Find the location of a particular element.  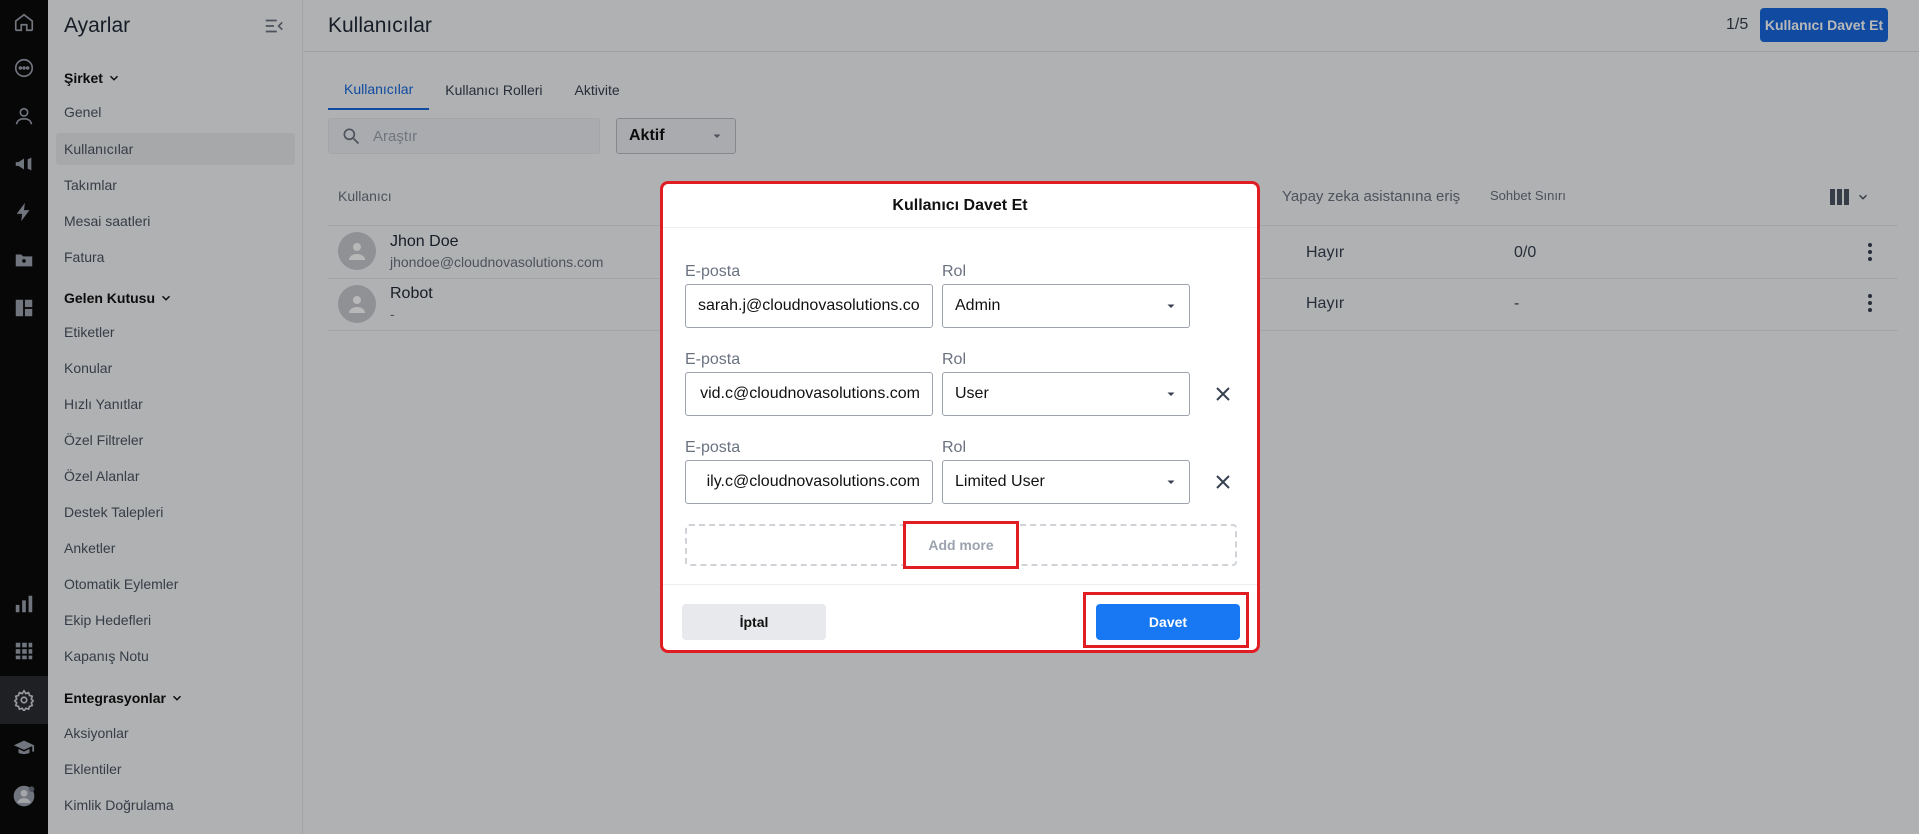

role-select: User is located at coordinates (1066, 394).